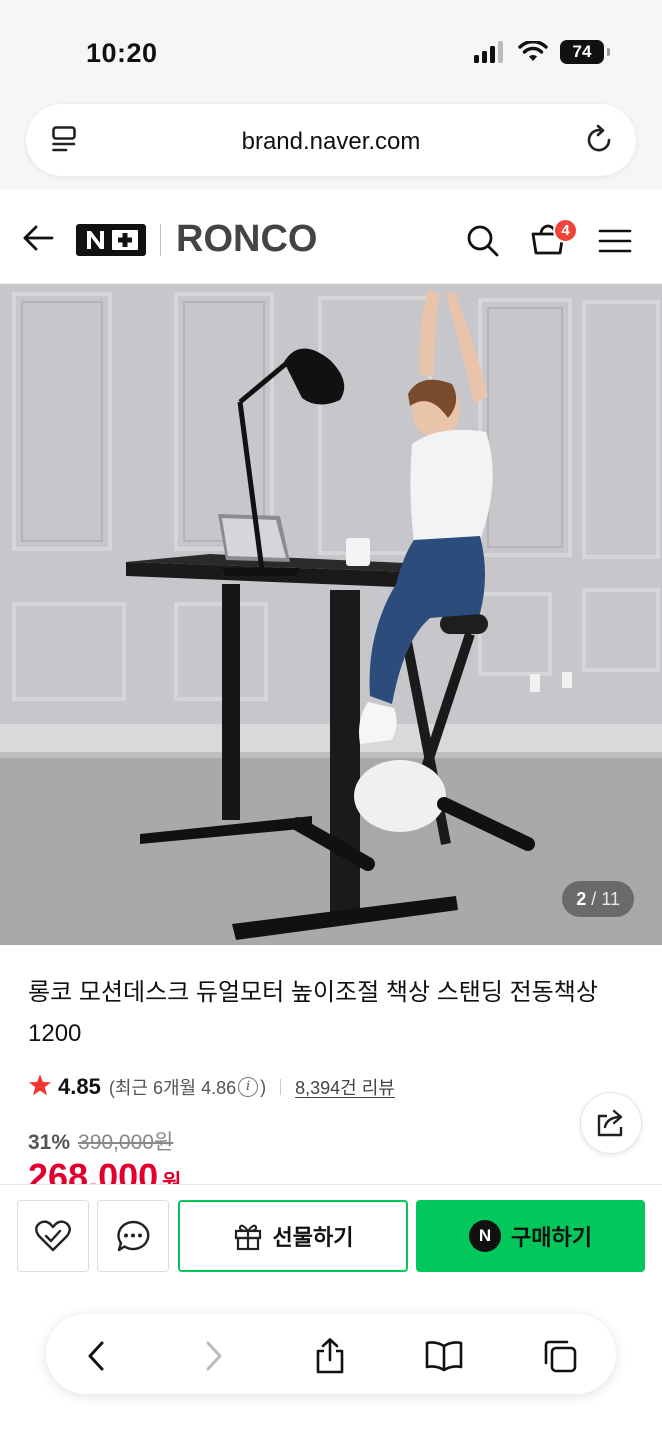 The height and width of the screenshot is (1440, 662). I want to click on image-counter-total: 11, so click(610, 898).